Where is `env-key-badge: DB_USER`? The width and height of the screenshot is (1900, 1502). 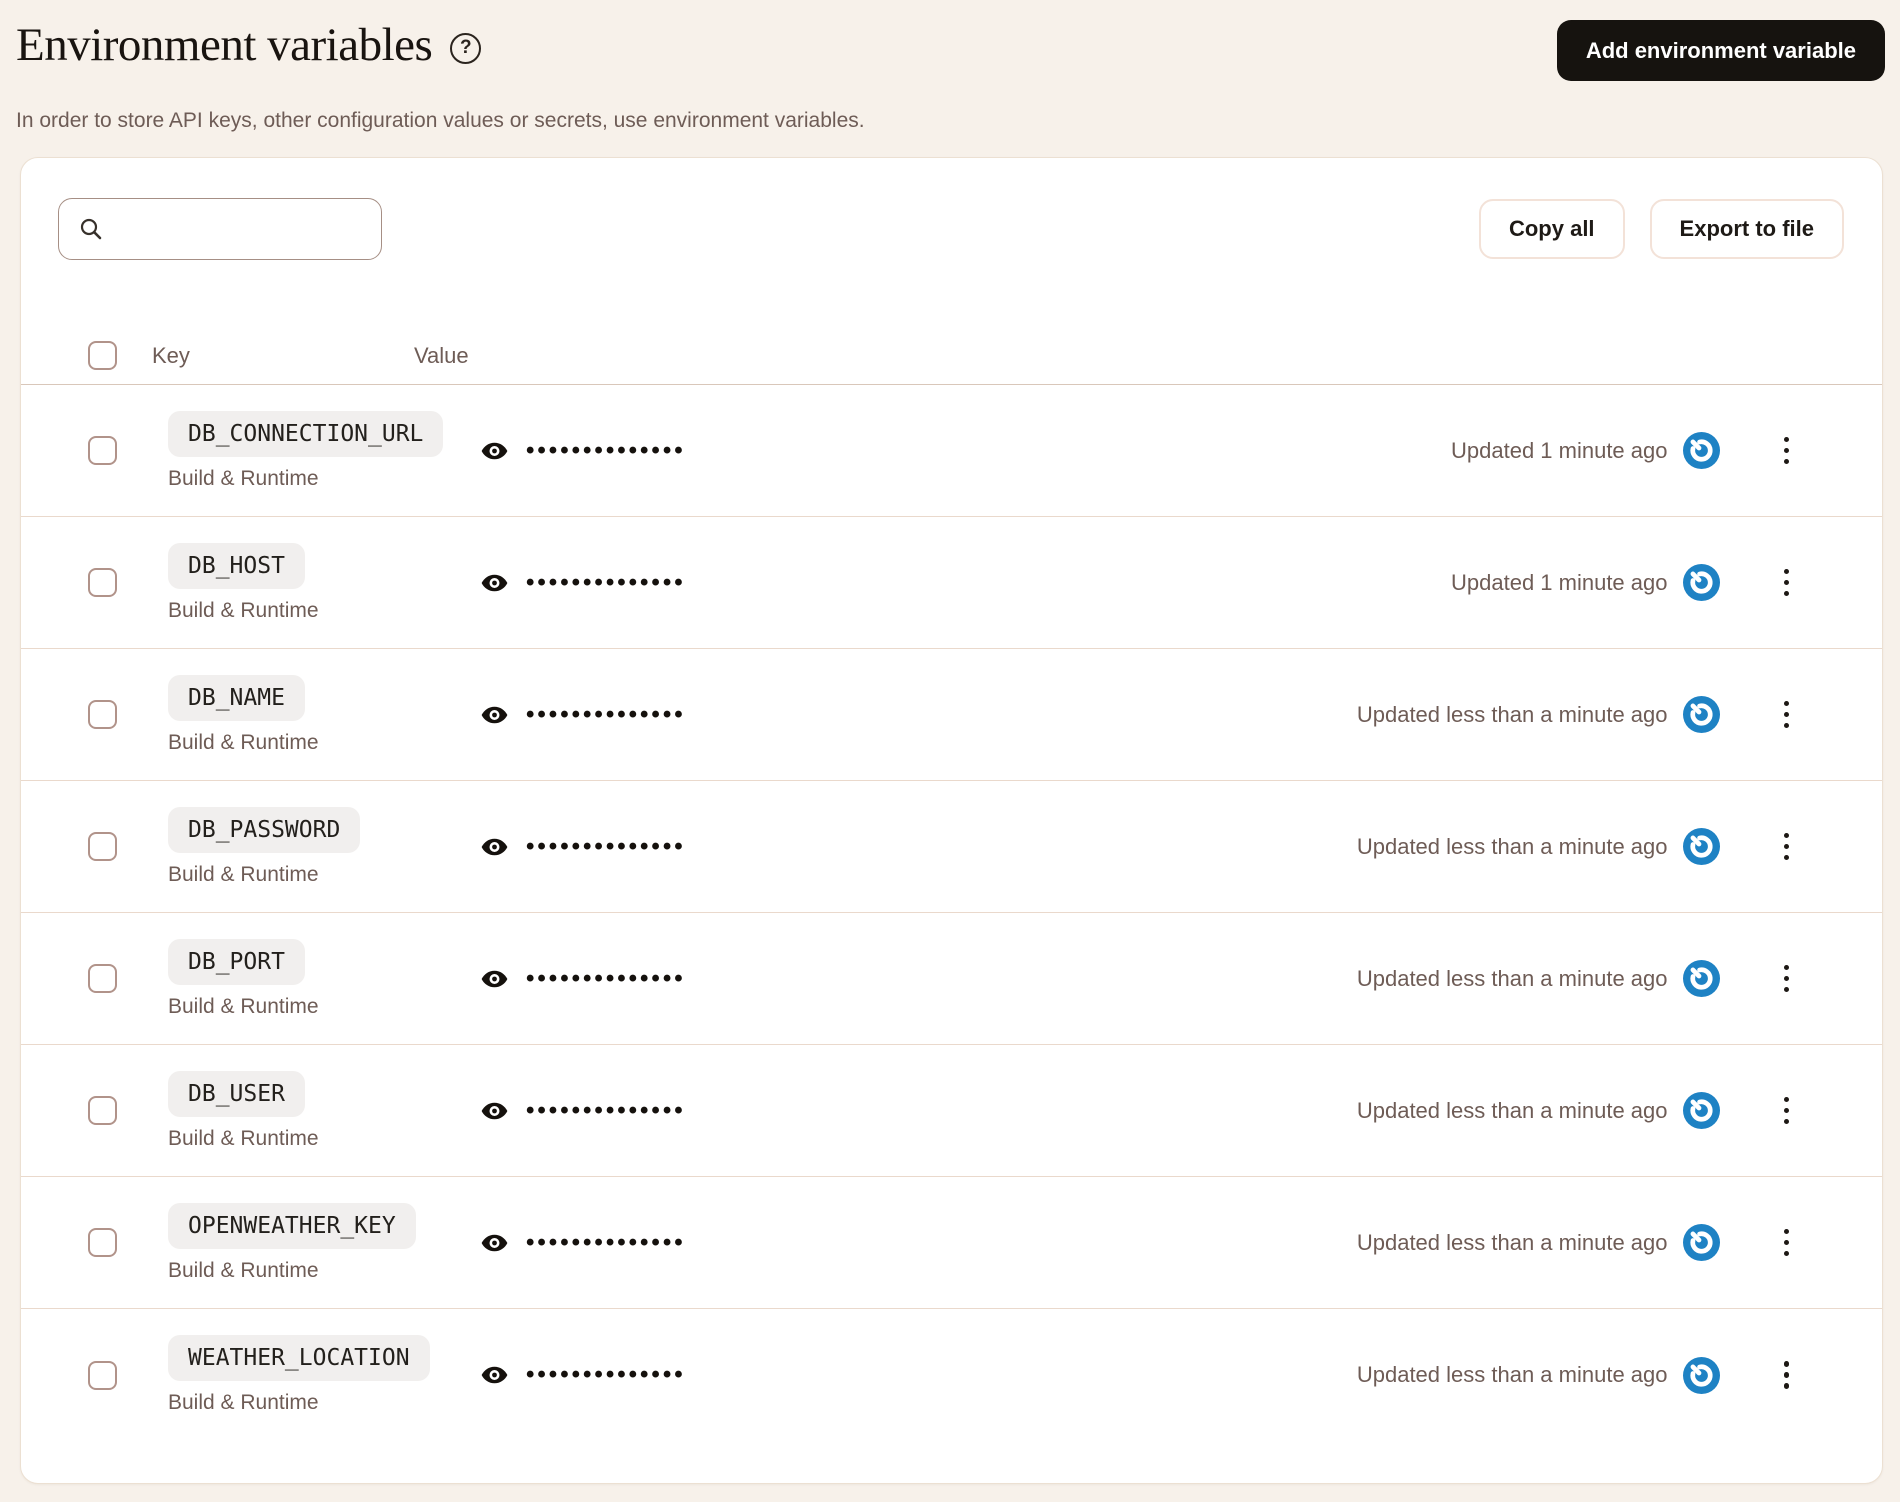 env-key-badge: DB_USER is located at coordinates (236, 1093).